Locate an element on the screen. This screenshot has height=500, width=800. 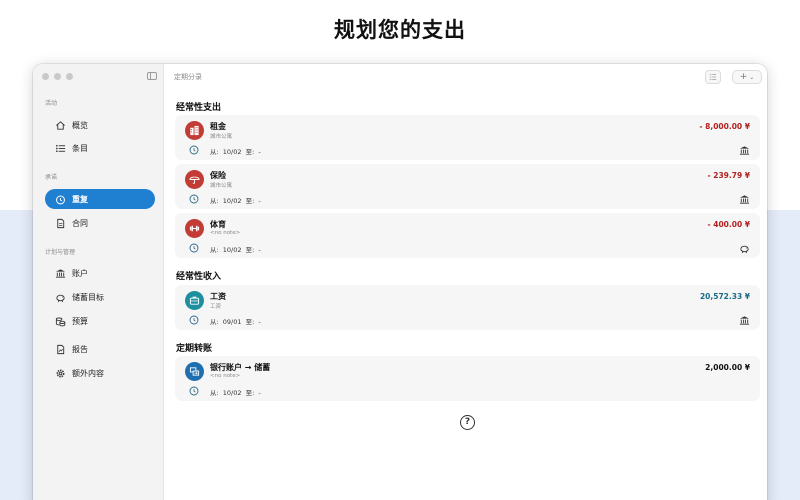
entry-amount: 2,000.00 ¥ is located at coordinates (727, 367).